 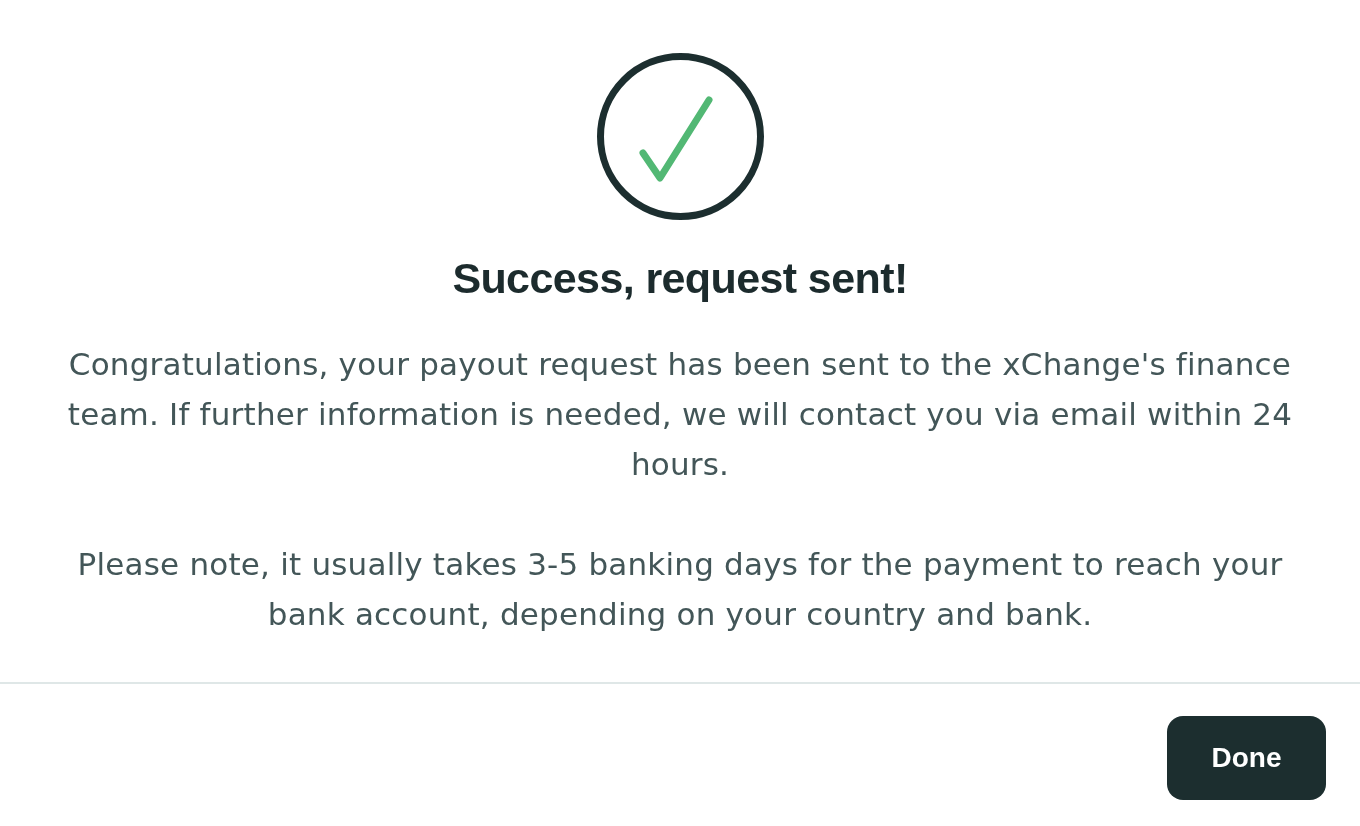 What do you see at coordinates (1246, 758) in the screenshot?
I see `done-button: Done` at bounding box center [1246, 758].